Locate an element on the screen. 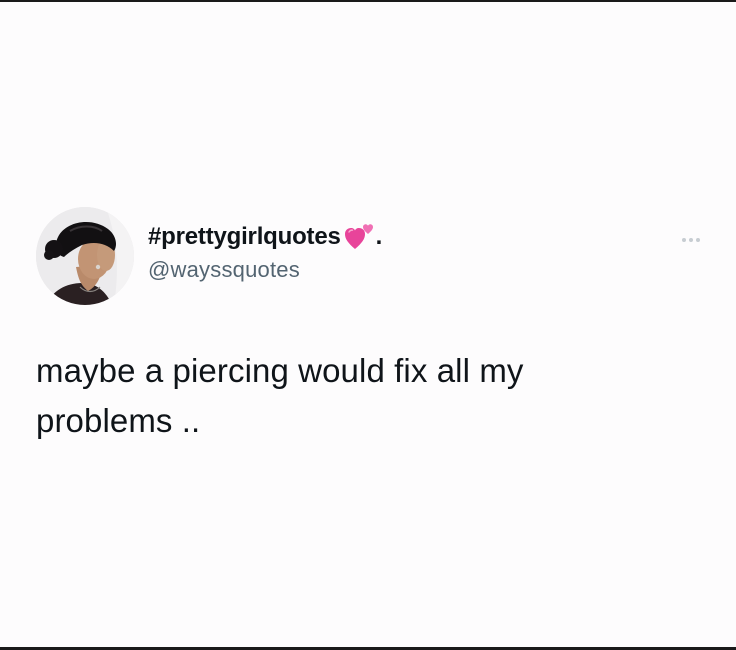  user-names: #prettygirlquotes . @wayssquotes is located at coordinates (265, 252).